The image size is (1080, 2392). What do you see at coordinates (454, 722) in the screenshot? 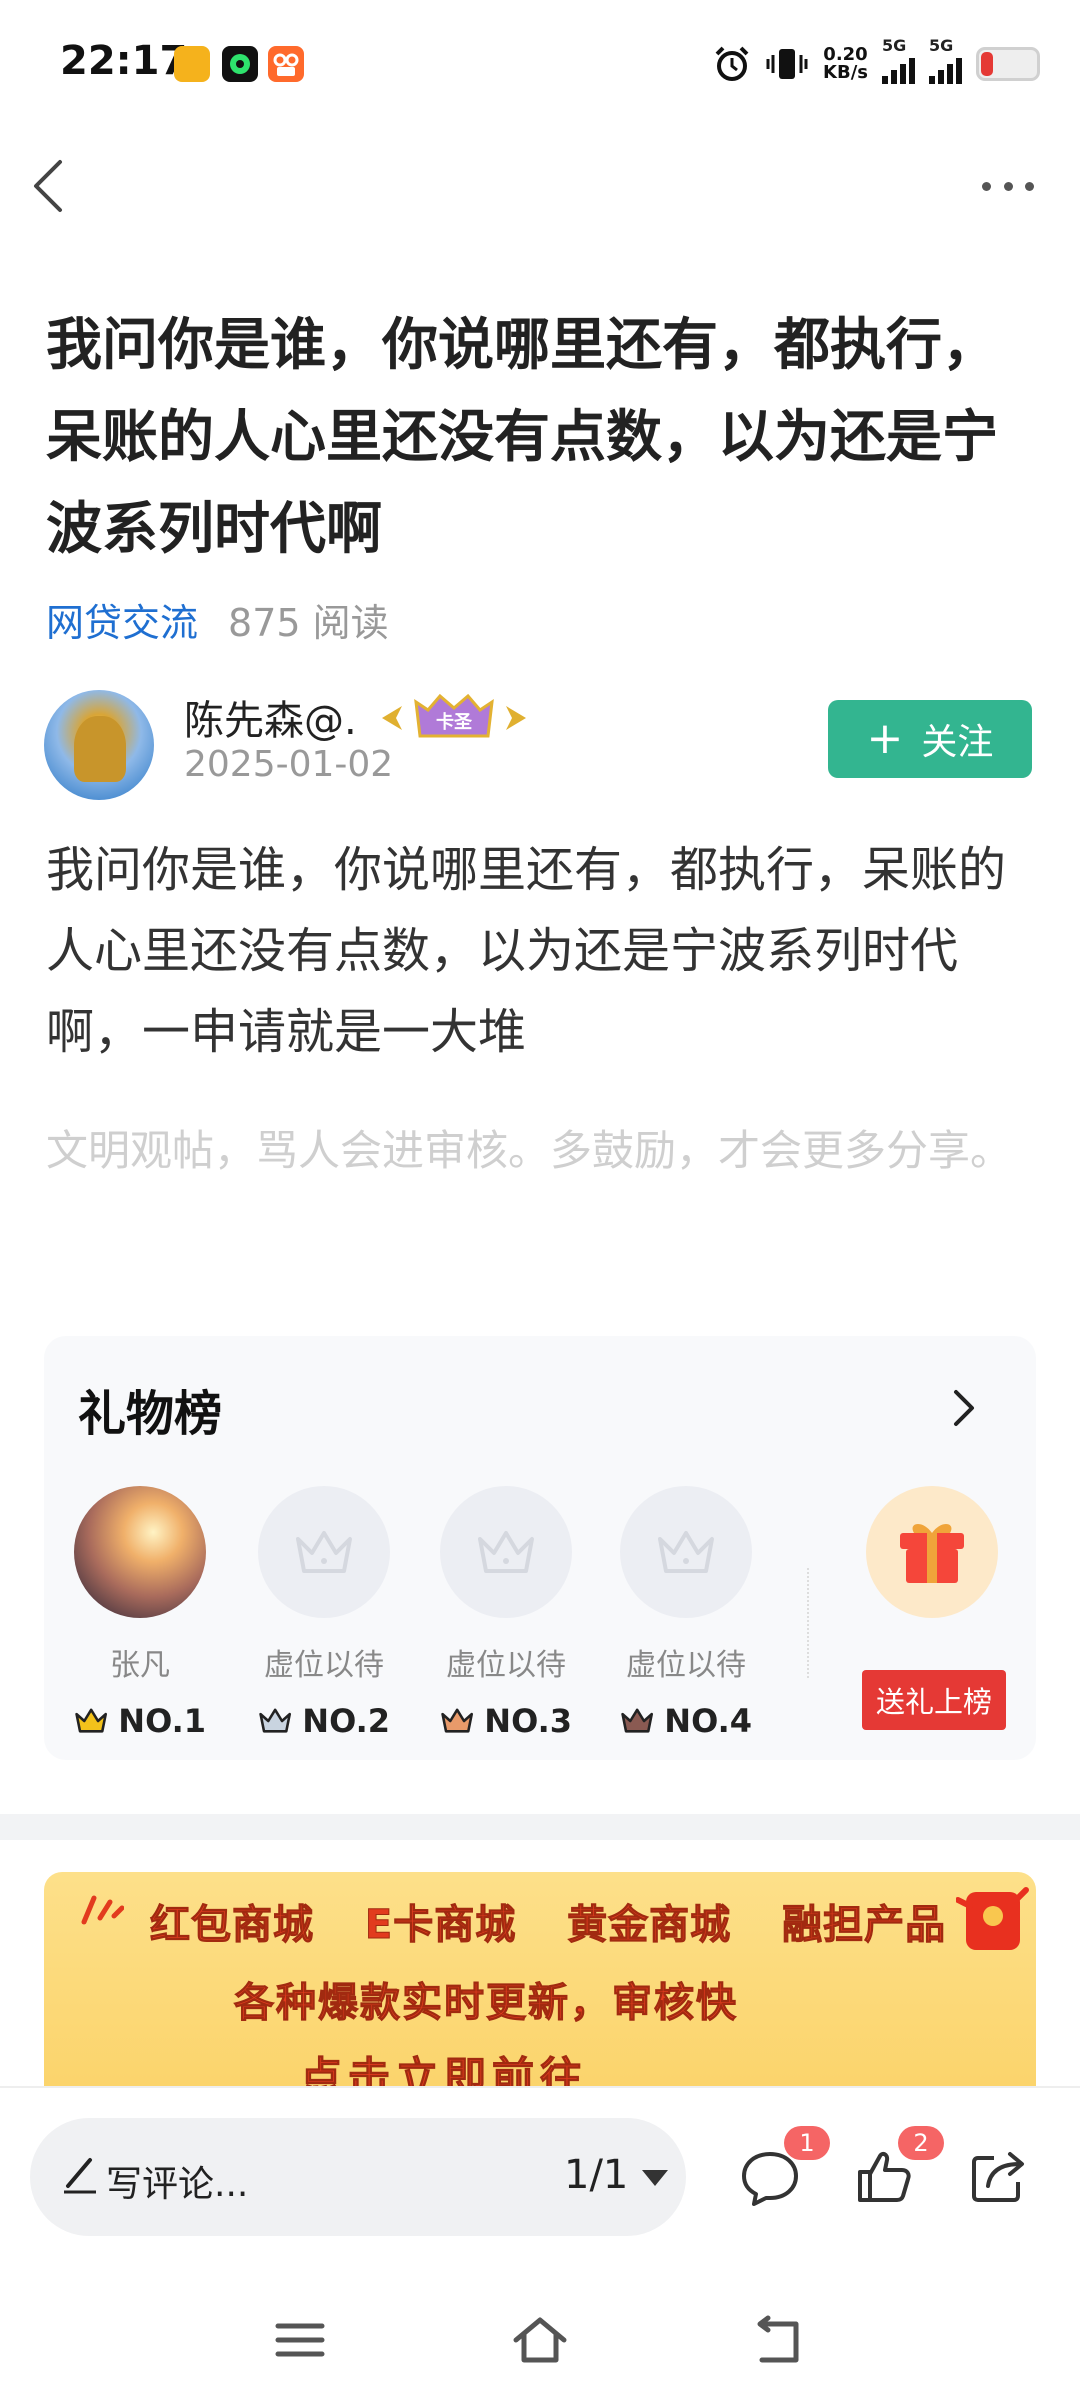
I see `badge-text: 卡圣` at bounding box center [454, 722].